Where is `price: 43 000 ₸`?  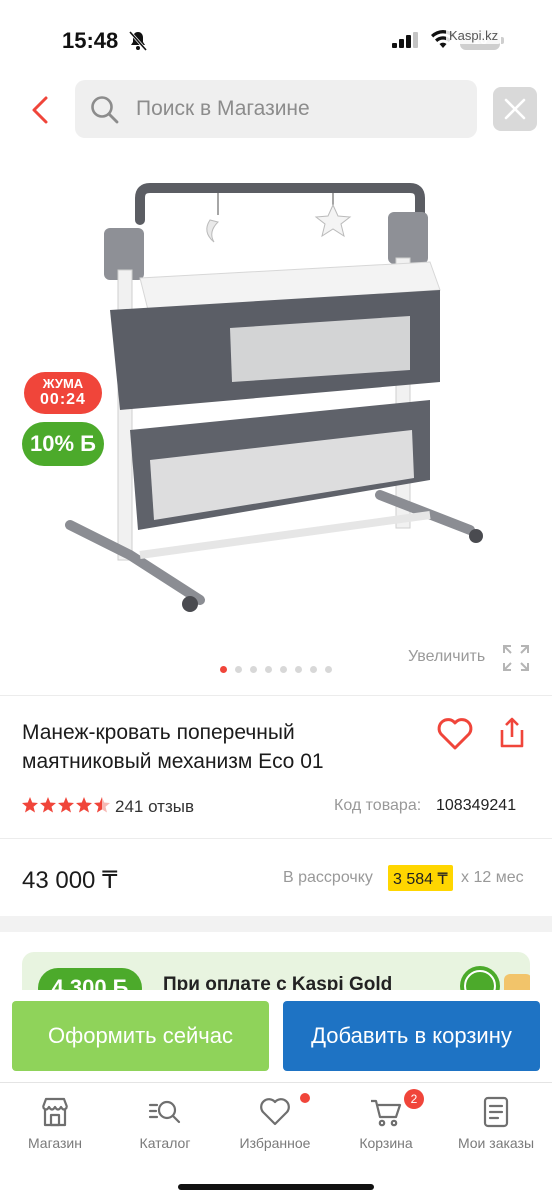
price: 43 000 ₸ is located at coordinates (70, 880).